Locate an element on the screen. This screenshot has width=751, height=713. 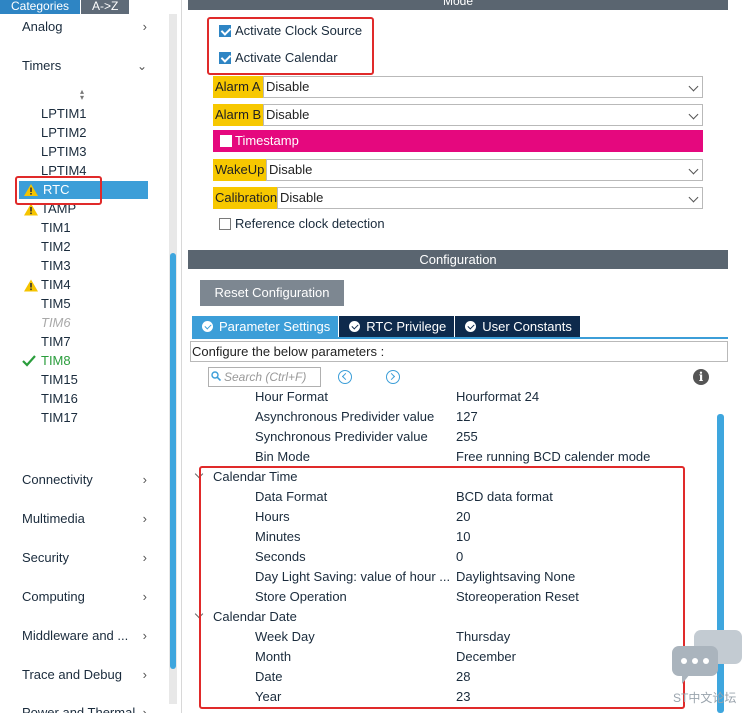
param-value: 10 is located at coordinates (463, 537).